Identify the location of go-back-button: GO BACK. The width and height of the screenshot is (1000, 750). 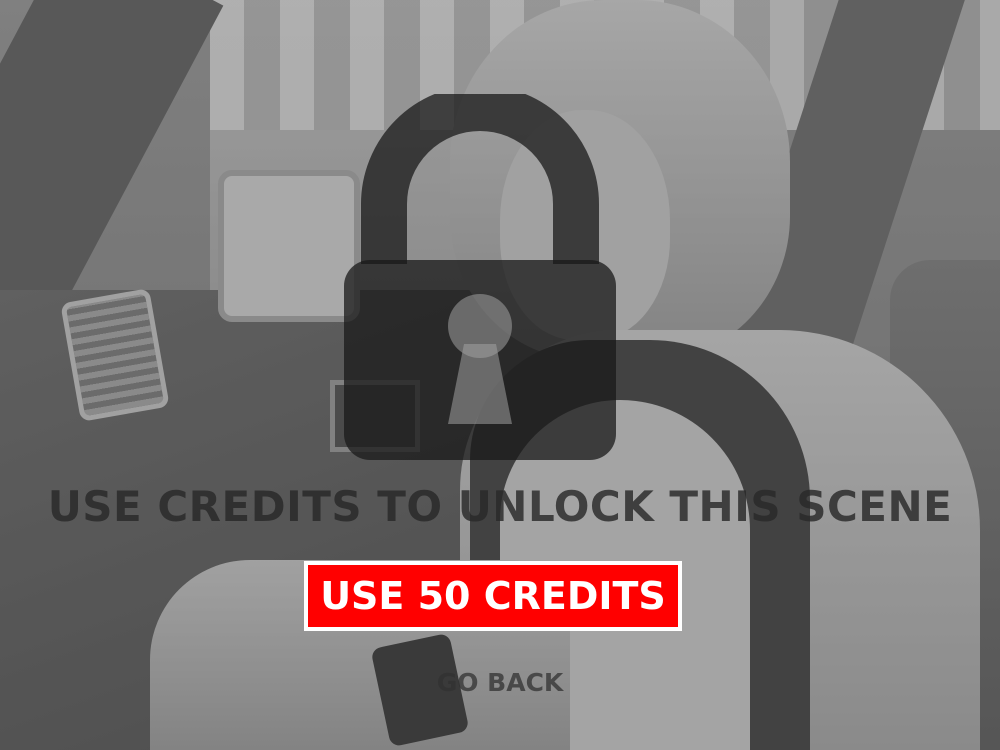
(500, 682).